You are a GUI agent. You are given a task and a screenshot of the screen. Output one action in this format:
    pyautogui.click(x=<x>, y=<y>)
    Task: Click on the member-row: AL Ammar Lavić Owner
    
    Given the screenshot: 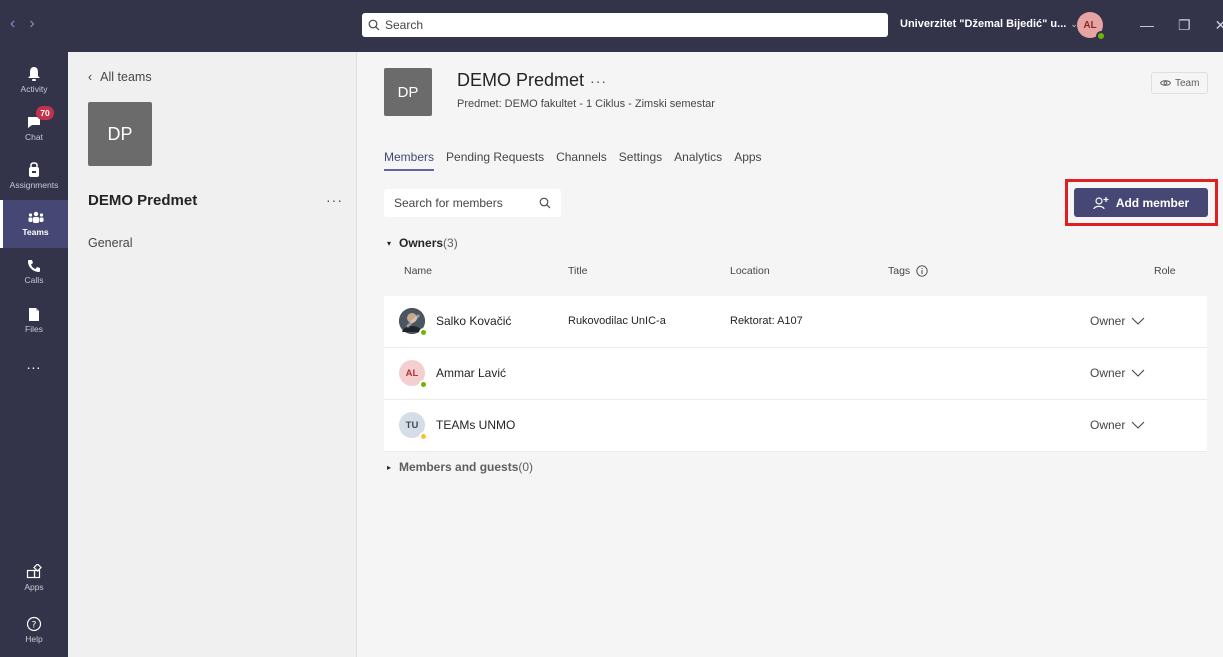 What is the action you would take?
    pyautogui.click(x=795, y=374)
    